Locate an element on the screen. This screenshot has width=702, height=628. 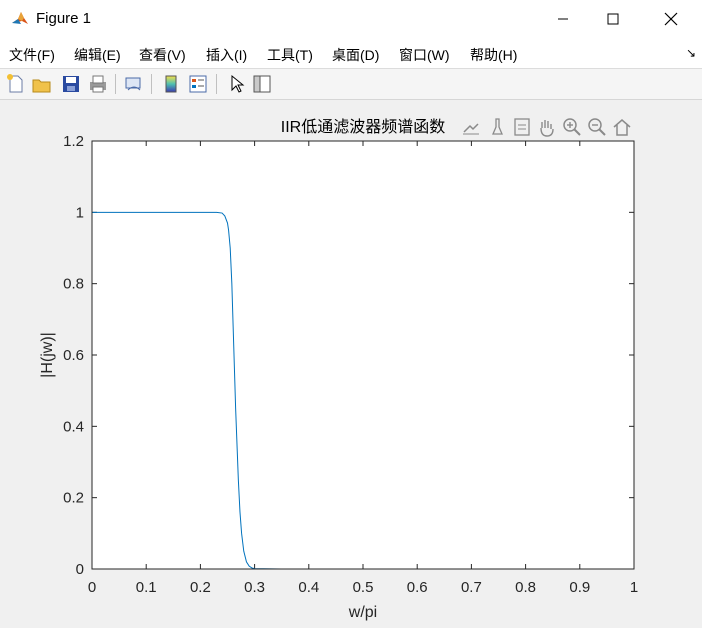
matlab-logo-icon is located at coordinates (20, 19).